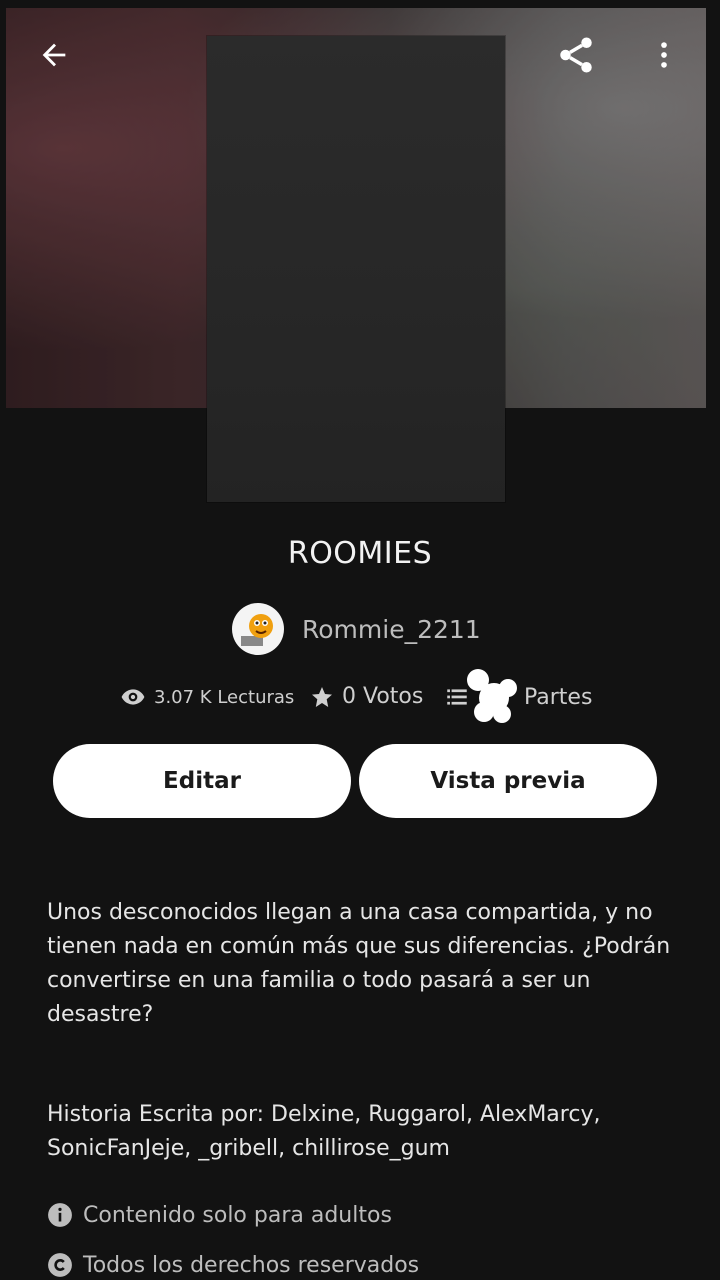 Image resolution: width=720 pixels, height=1280 pixels. What do you see at coordinates (391, 629) in the screenshot?
I see `author-name: Rommie_2211` at bounding box center [391, 629].